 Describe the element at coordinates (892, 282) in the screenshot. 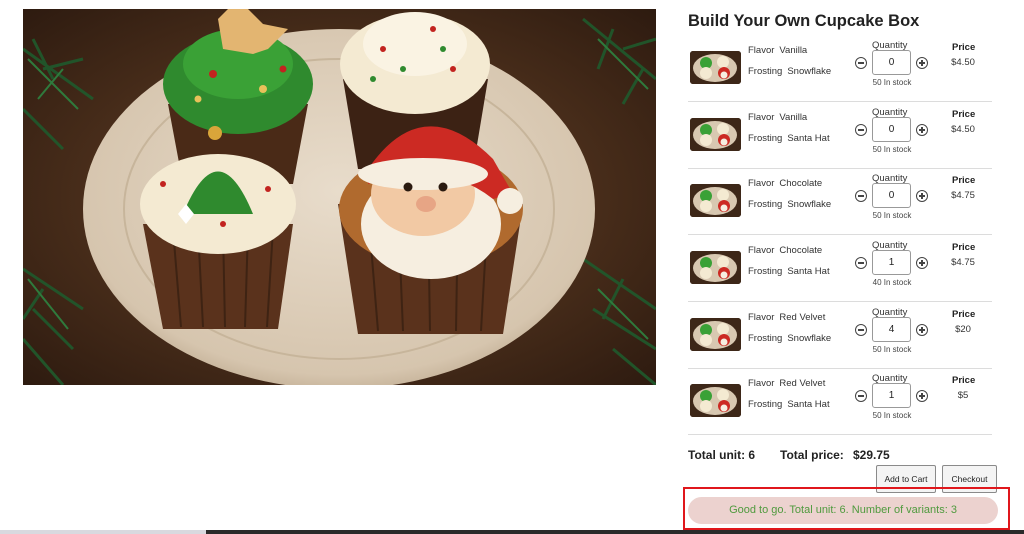

I see `stock-count: 40 In stock` at that location.